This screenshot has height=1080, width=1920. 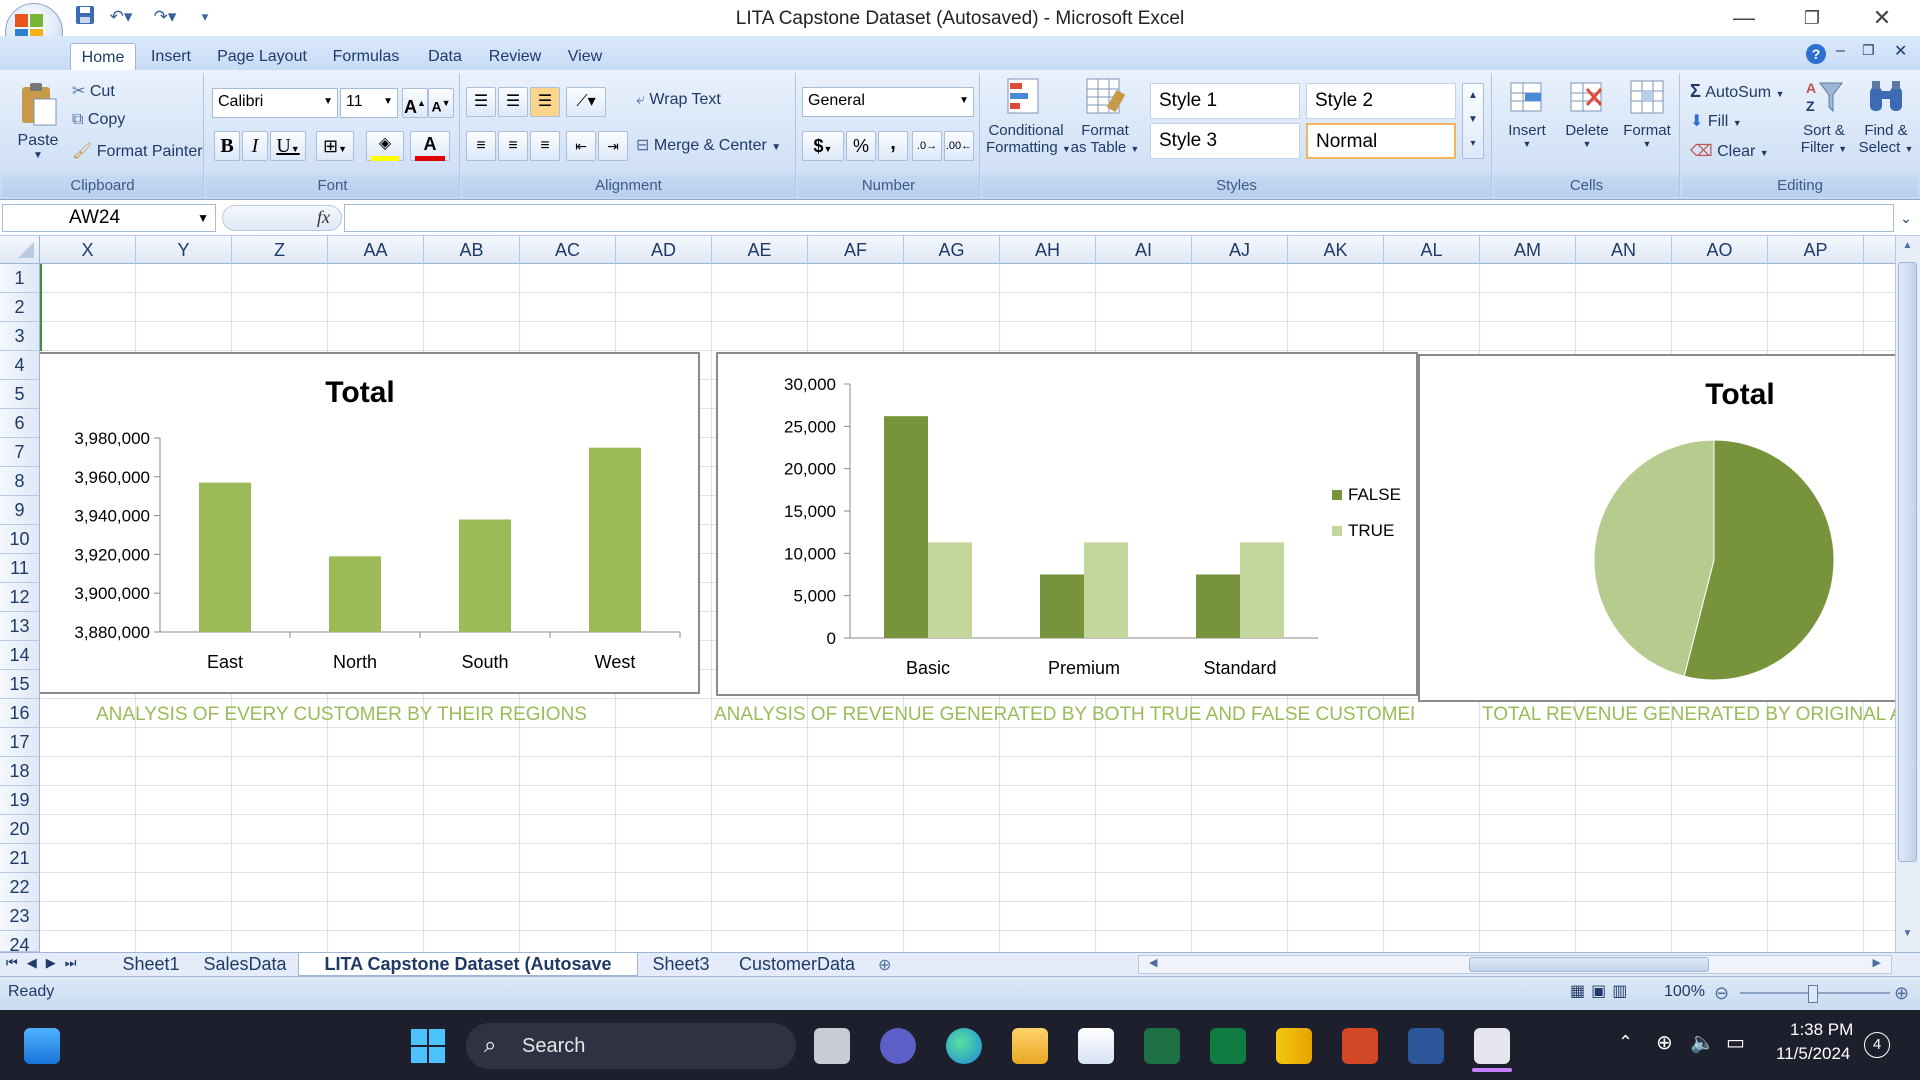 I want to click on tab-insert: Insert, so click(x=171, y=56).